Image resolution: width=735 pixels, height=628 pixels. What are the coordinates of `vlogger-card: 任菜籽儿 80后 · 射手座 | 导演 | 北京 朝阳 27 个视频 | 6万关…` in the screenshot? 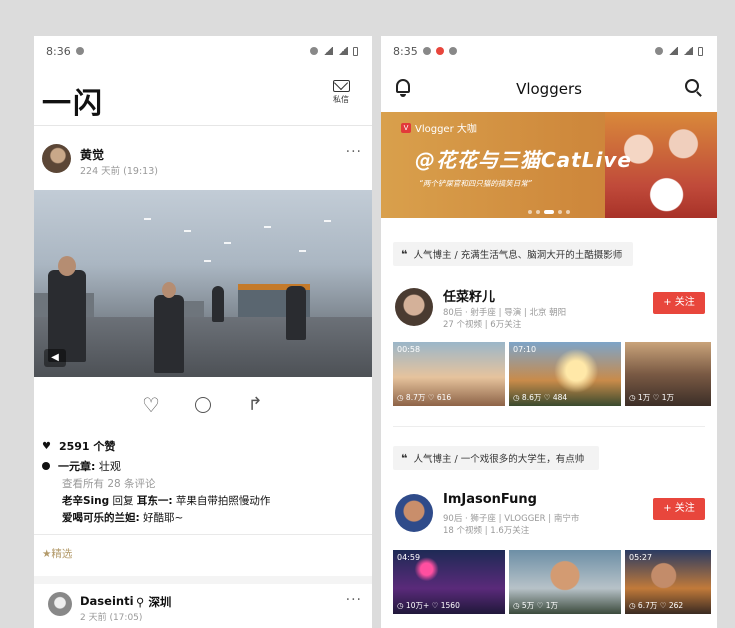 It's located at (549, 312).